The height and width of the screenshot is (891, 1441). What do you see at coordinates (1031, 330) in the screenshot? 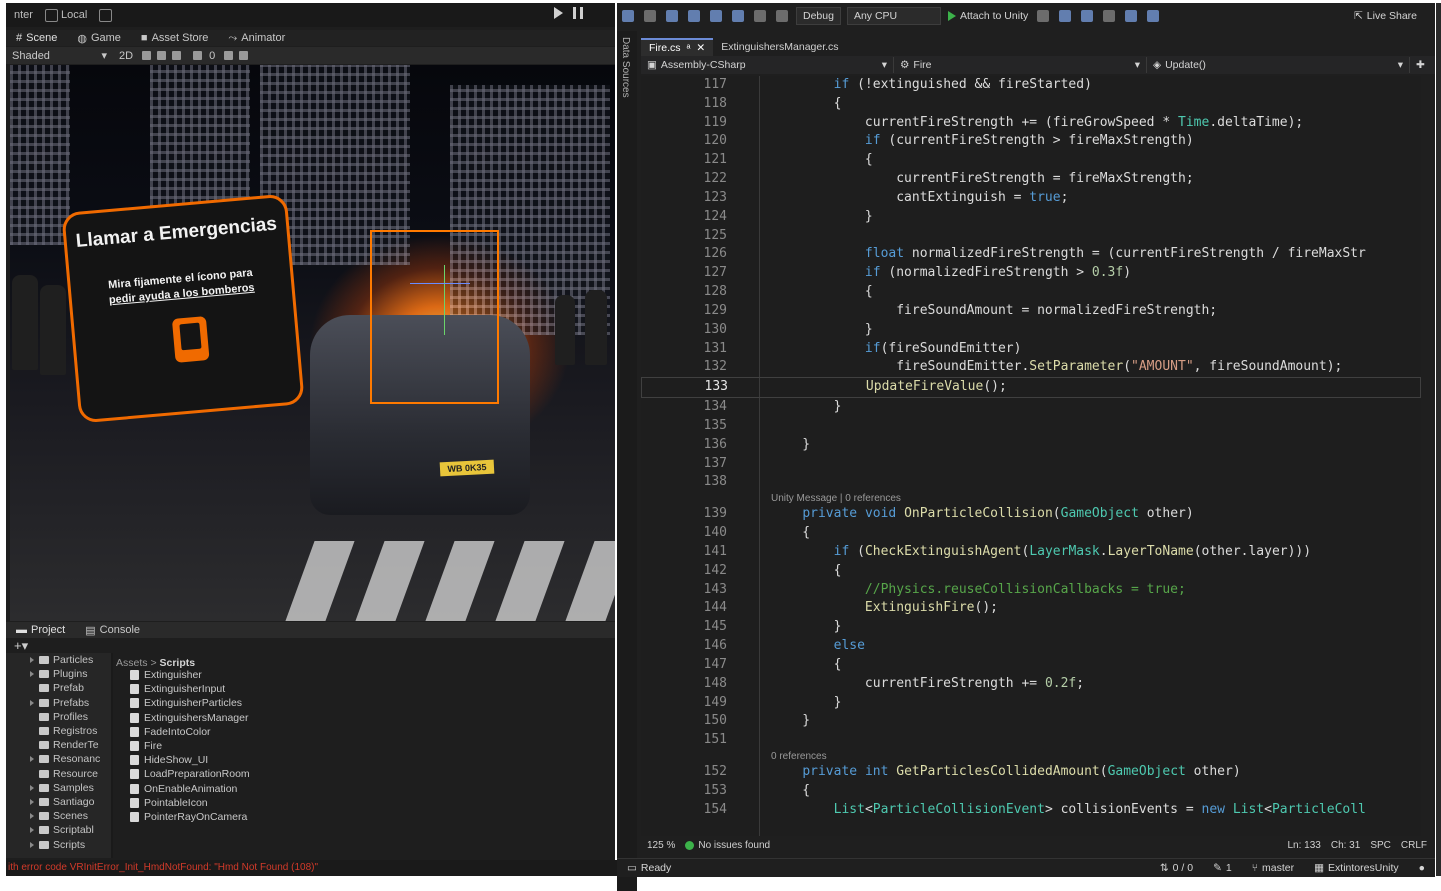
I see `code-line: 130 }` at bounding box center [1031, 330].